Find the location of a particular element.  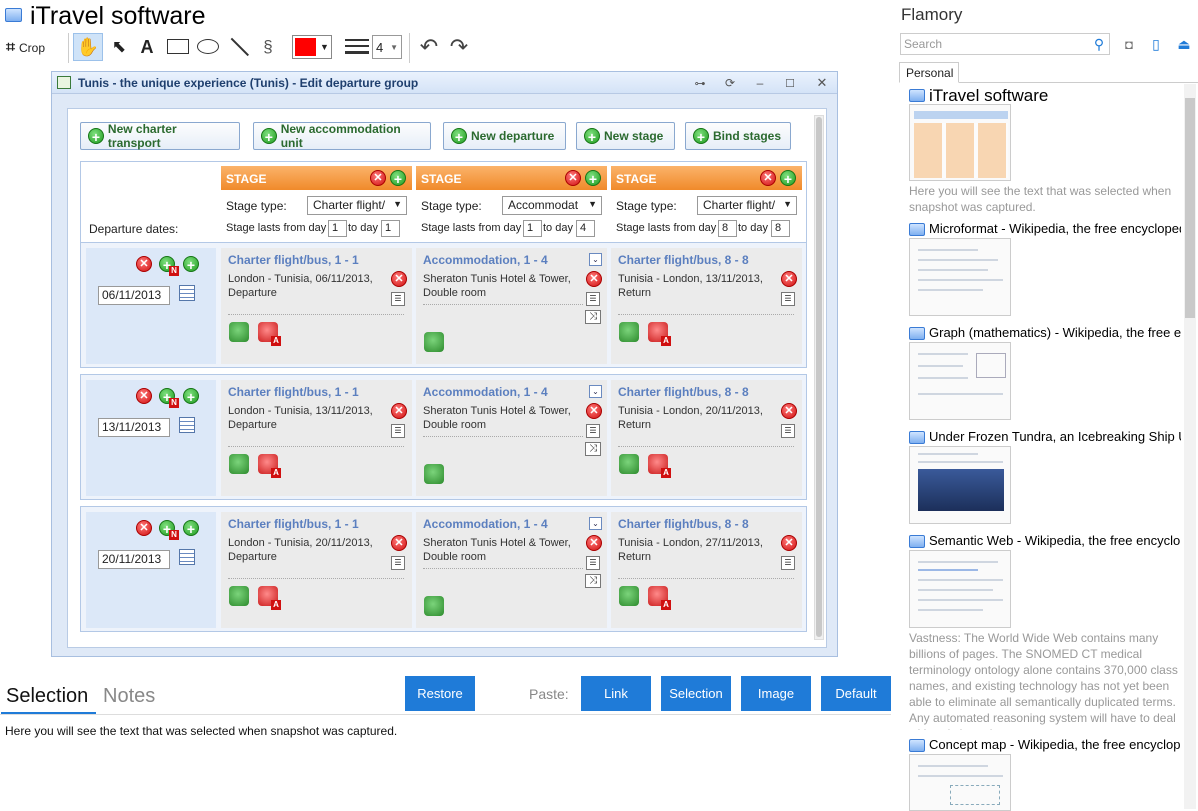

search-input: Search is located at coordinates (1005, 44).